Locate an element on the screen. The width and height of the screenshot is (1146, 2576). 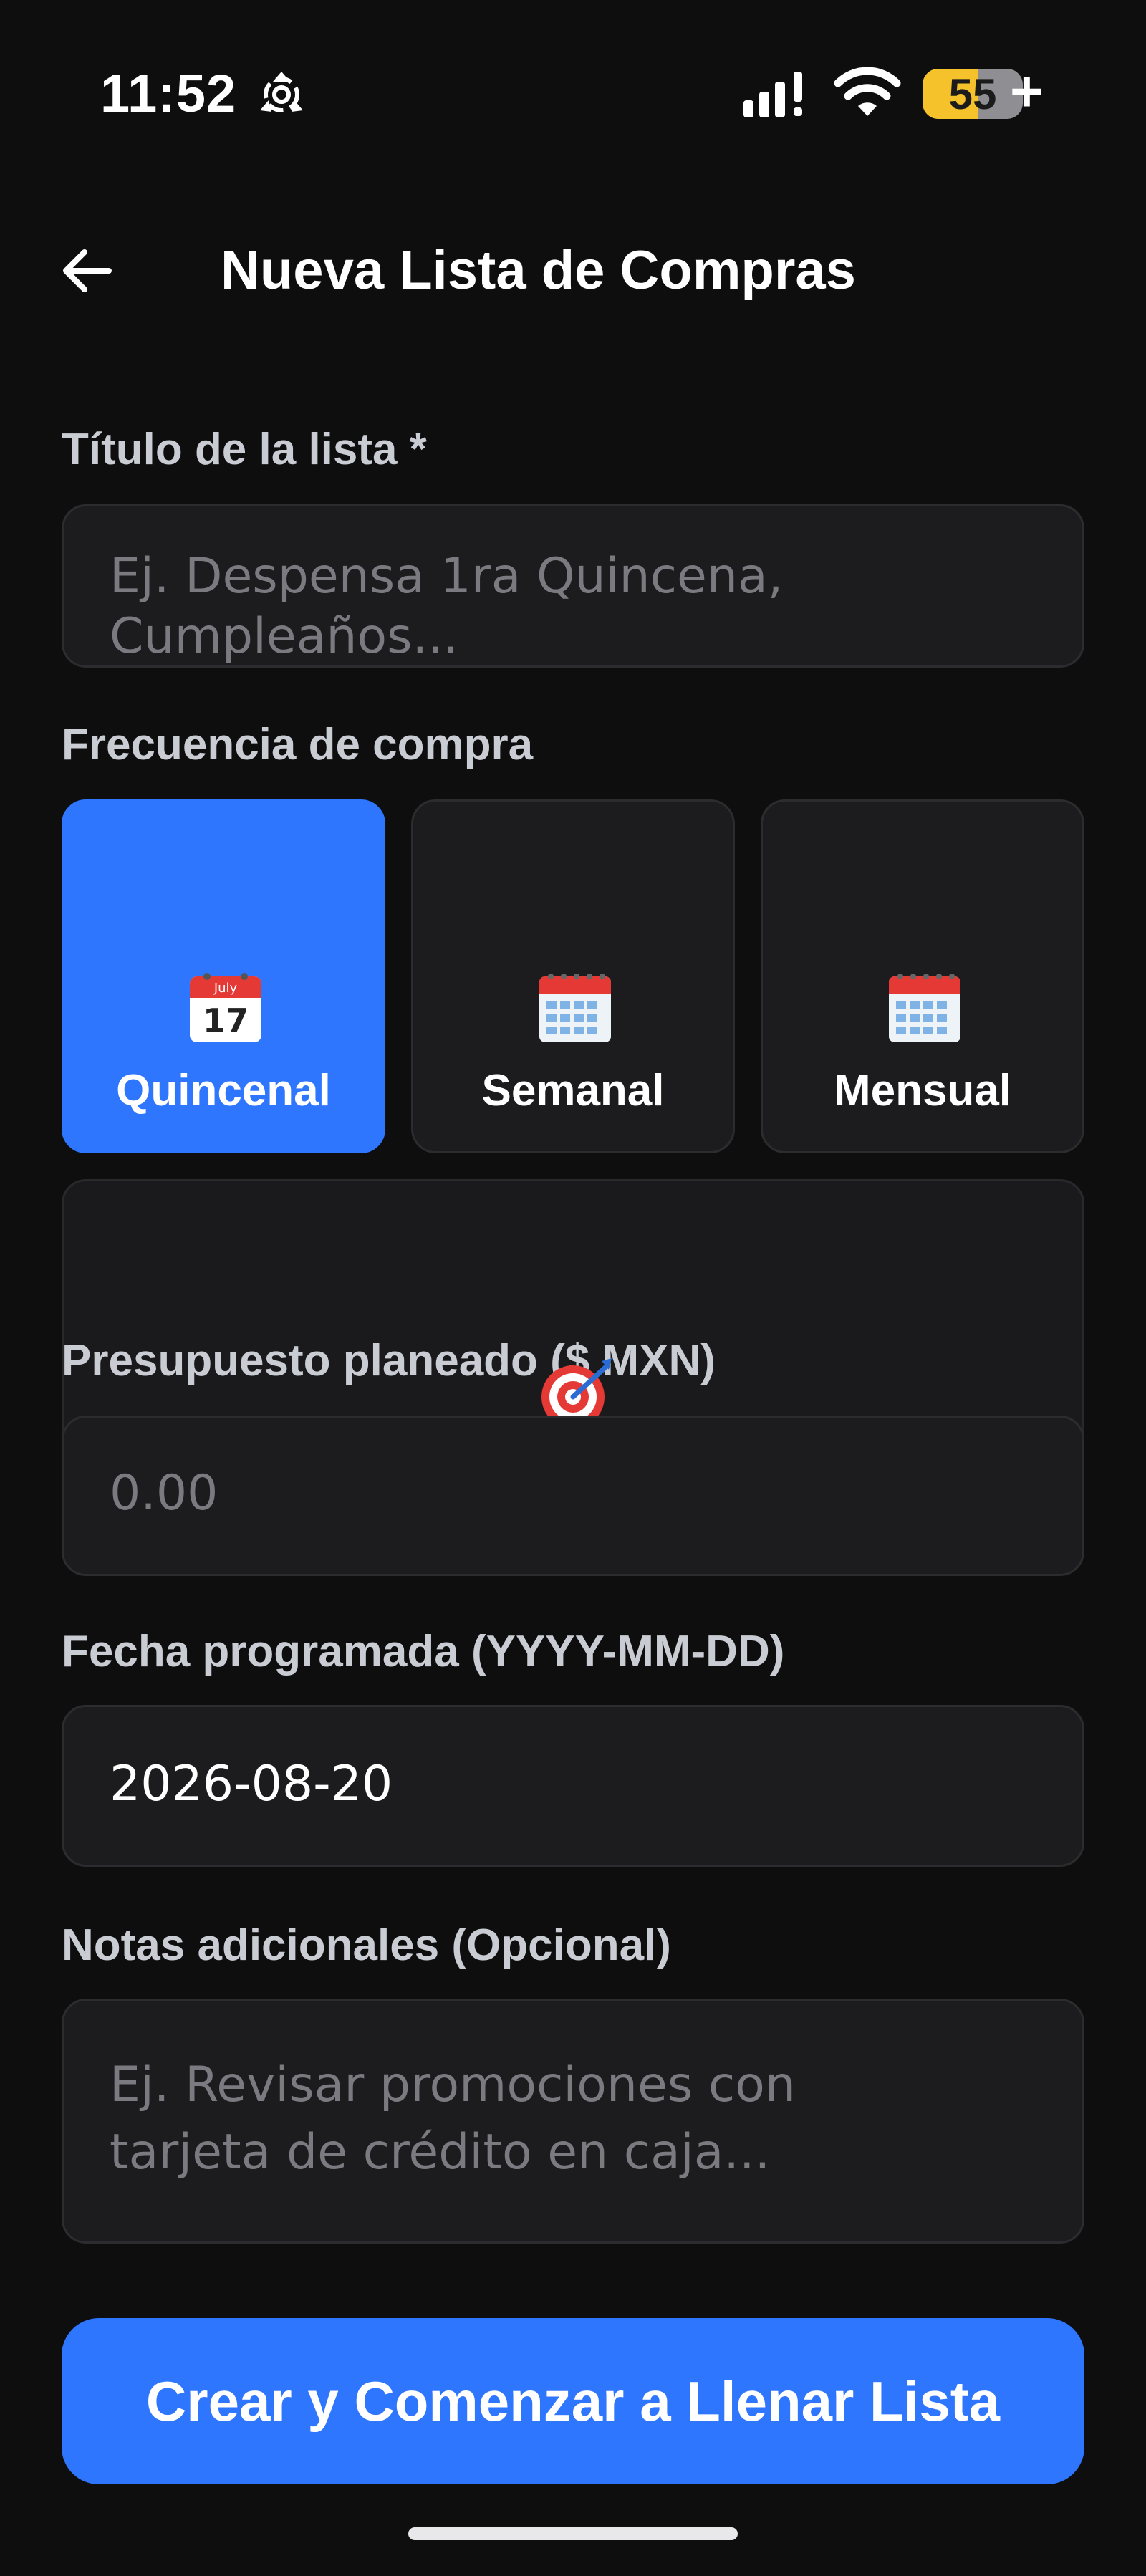
frequency-option-label: Semanal is located at coordinates (573, 1091).